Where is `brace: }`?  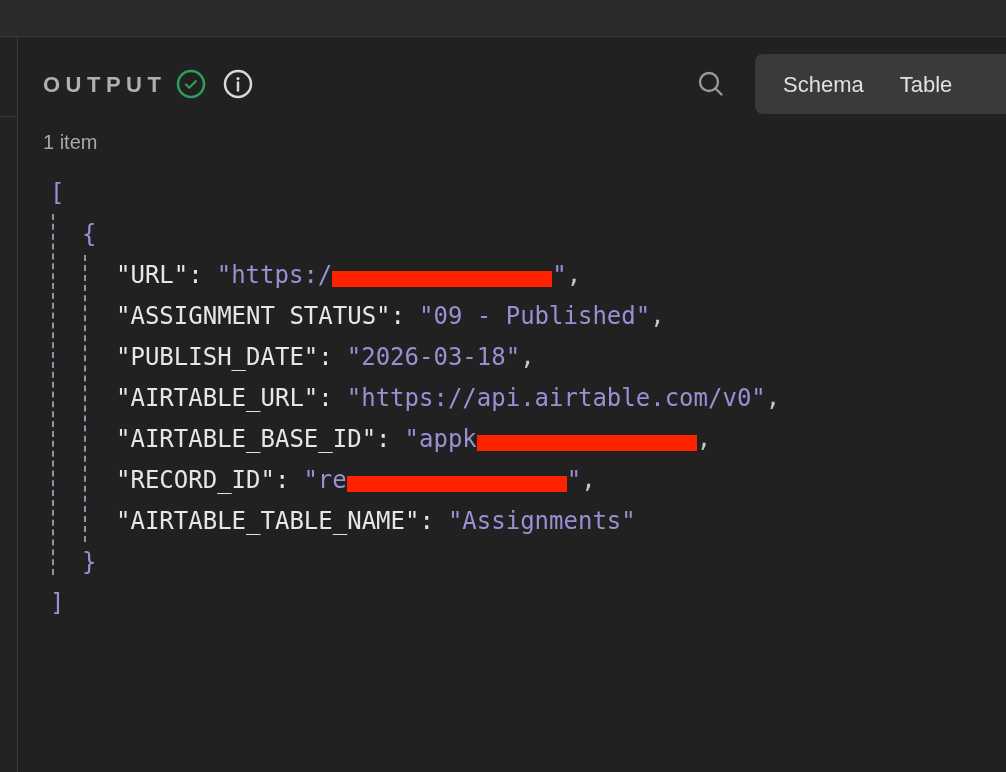 brace: } is located at coordinates (89, 562).